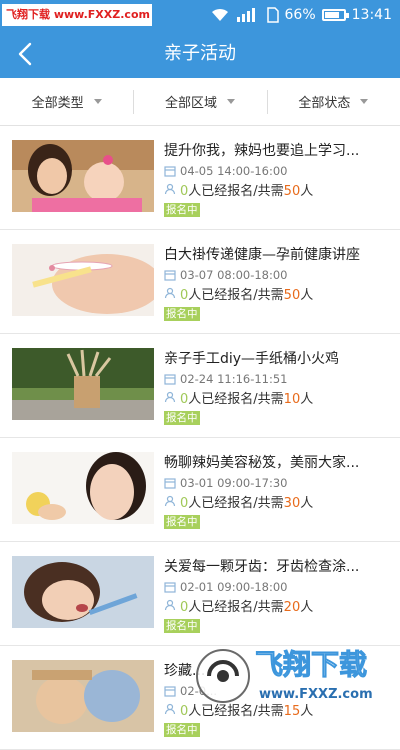 This screenshot has height=750, width=400. Describe the element at coordinates (245, 15) in the screenshot. I see `signal-icon` at that location.